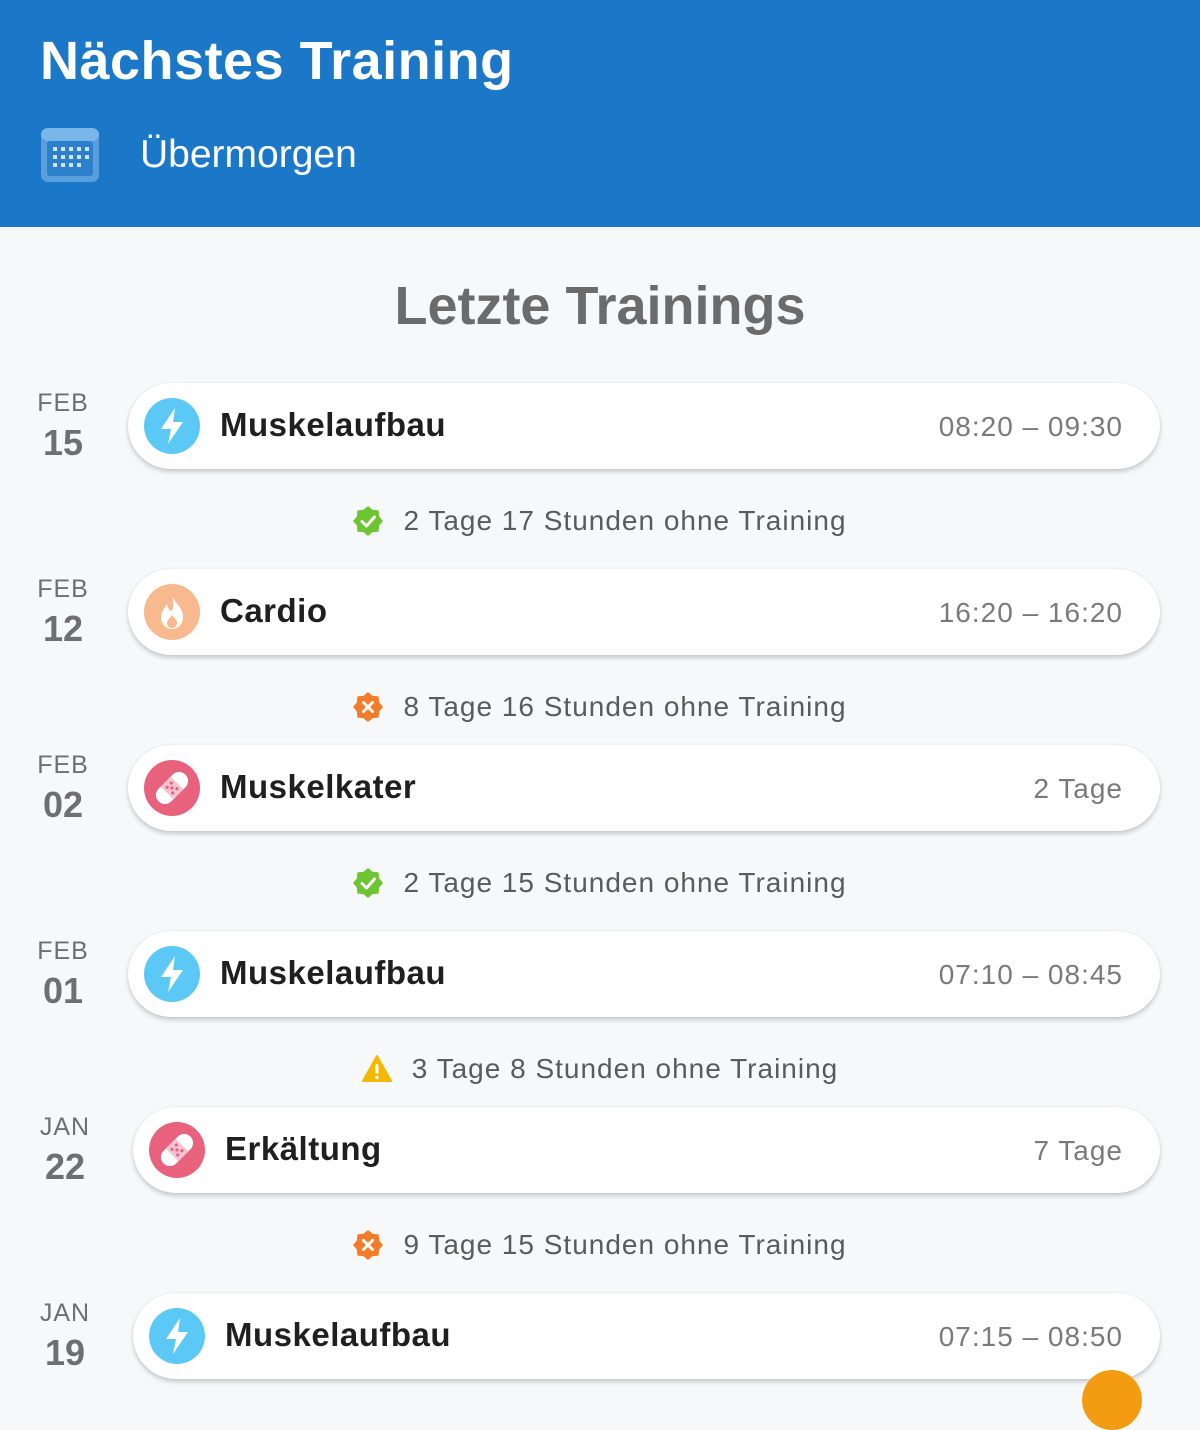  What do you see at coordinates (646, 1336) in the screenshot?
I see `training-card: Muskelaufbau 07:15 – 08:50` at bounding box center [646, 1336].